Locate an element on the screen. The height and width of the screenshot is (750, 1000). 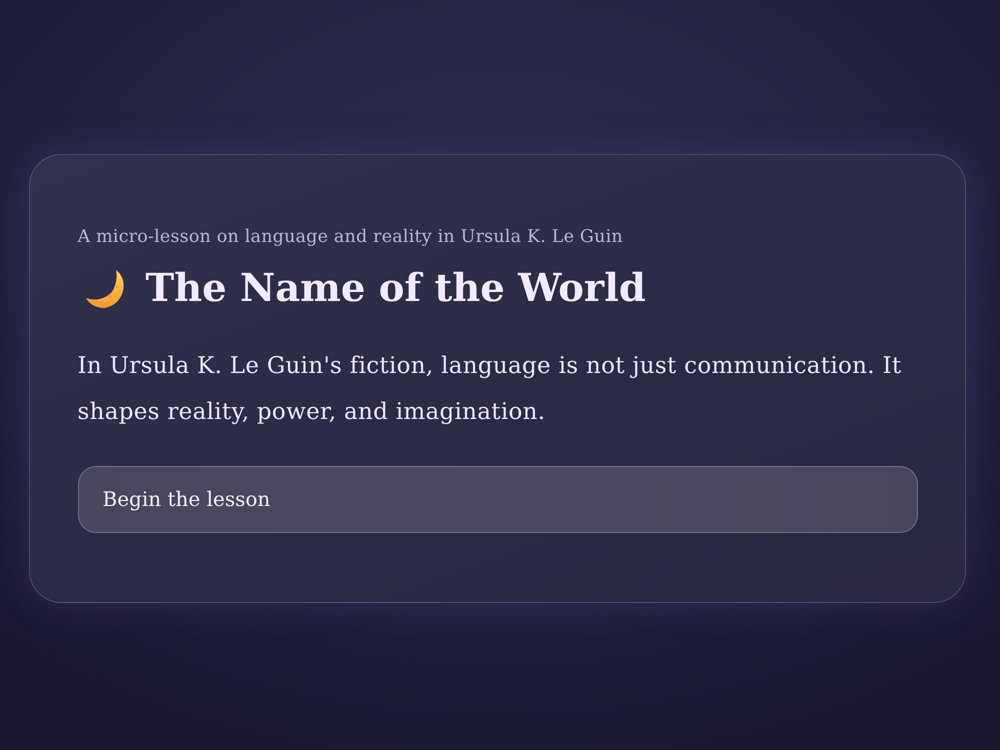
lesson-title: The Name of the World is located at coordinates (396, 288).